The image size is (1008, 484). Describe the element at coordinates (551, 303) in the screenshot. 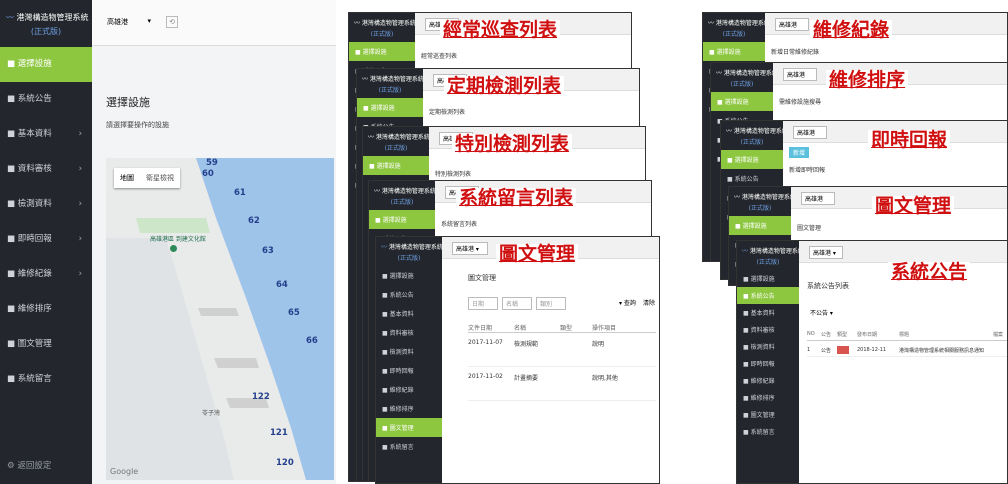

I see `filter-input: 類別` at that location.